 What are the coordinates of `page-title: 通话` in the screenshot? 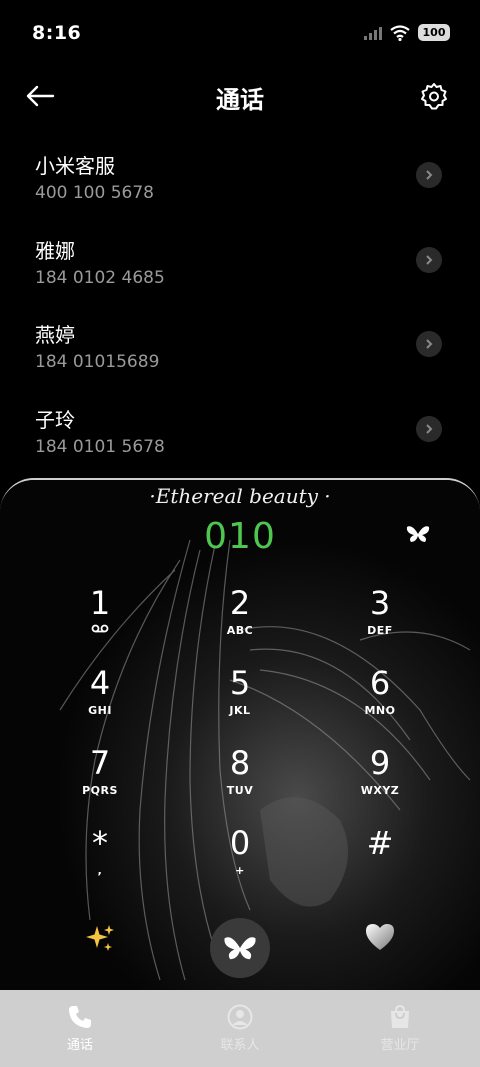 It's located at (240, 100).